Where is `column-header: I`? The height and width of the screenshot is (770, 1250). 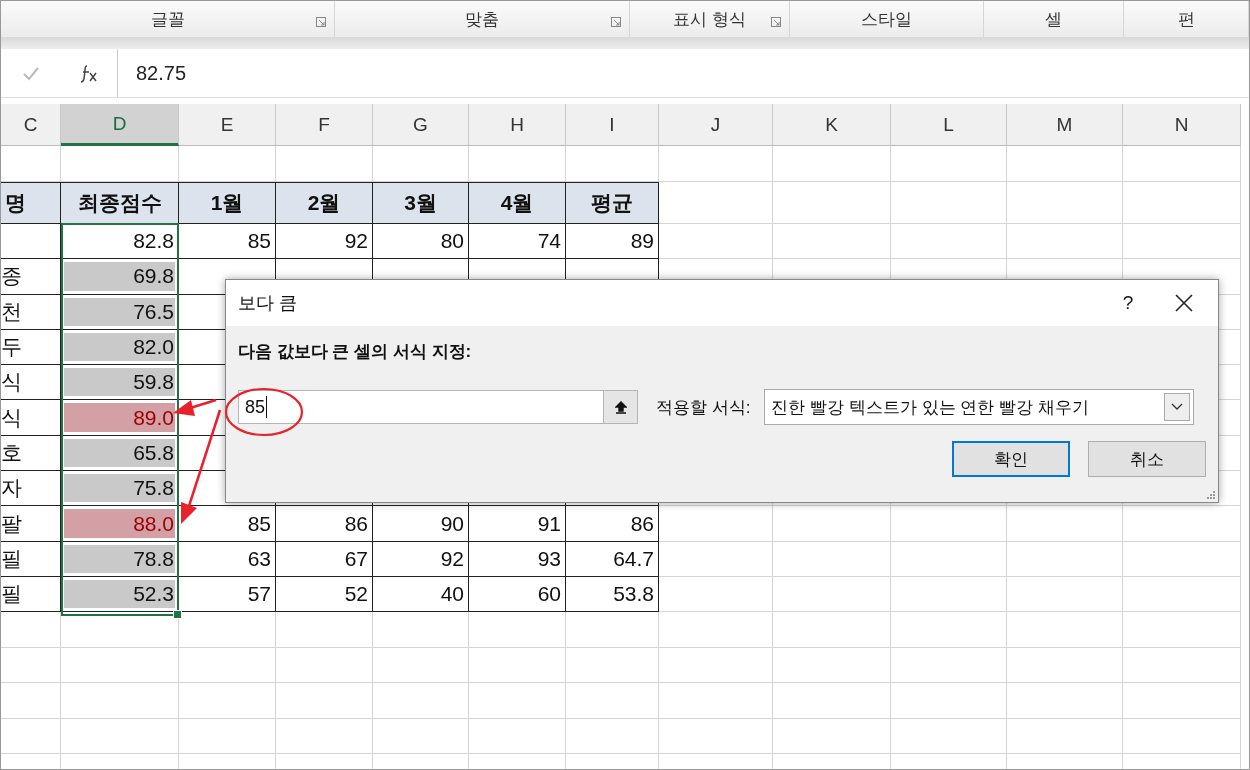 column-header: I is located at coordinates (612, 125).